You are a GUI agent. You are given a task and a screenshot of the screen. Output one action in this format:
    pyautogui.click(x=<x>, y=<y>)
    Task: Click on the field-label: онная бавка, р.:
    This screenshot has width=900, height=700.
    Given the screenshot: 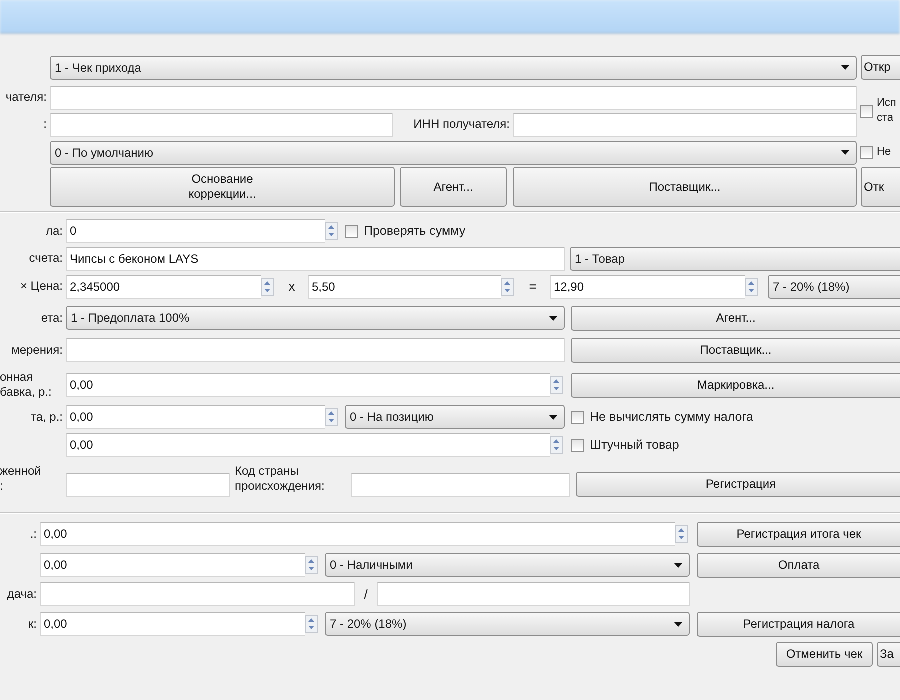 What is the action you would take?
    pyautogui.click(x=26, y=385)
    